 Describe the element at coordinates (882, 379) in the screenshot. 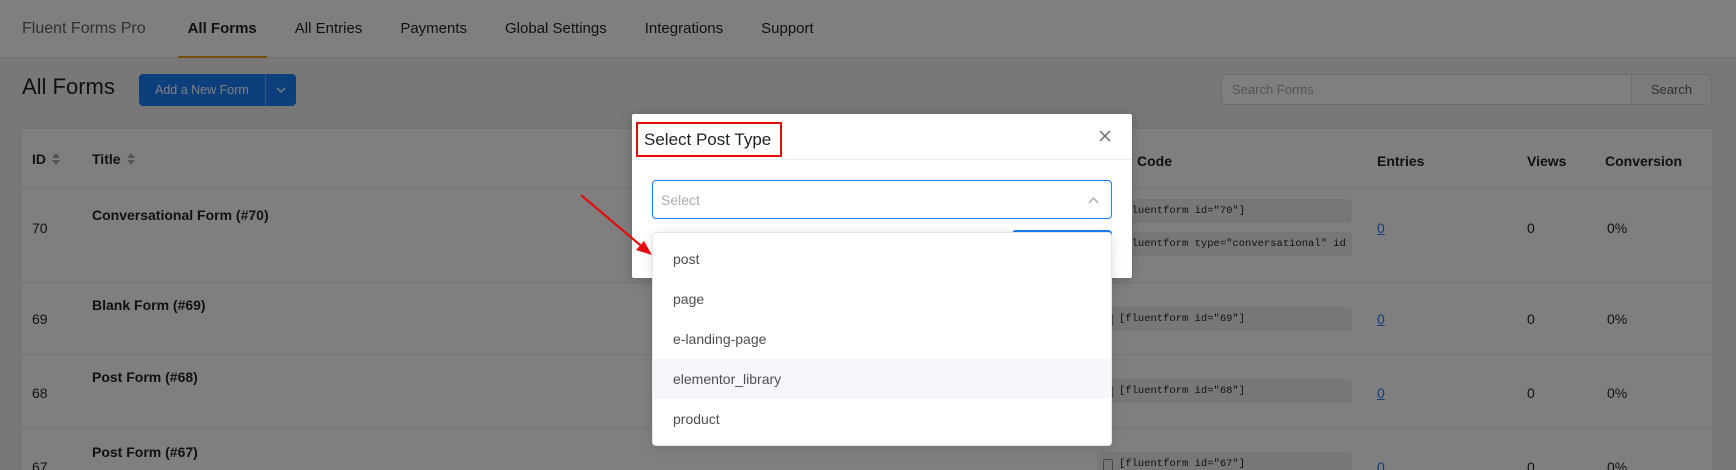

I see `option-elementor-library: elementor_library` at that location.